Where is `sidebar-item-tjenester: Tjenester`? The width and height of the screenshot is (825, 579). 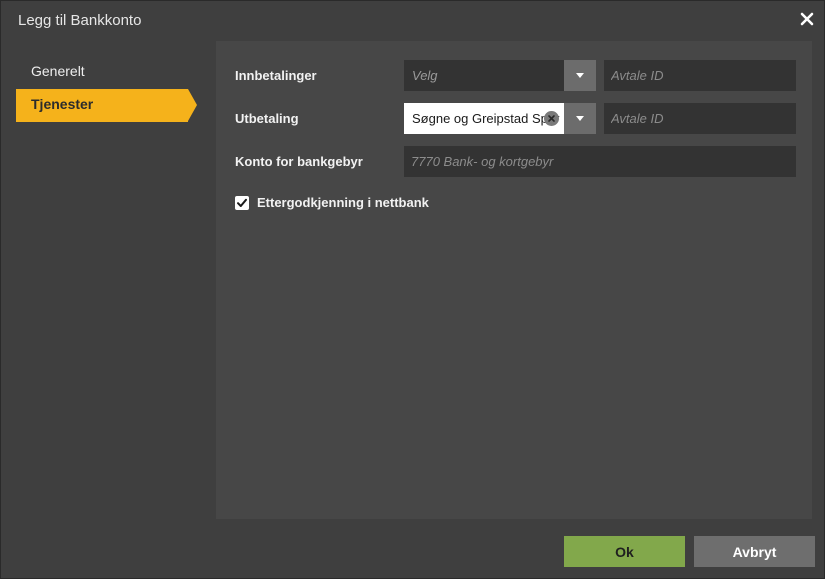
sidebar-item-tjenester: Tjenester is located at coordinates (106, 105).